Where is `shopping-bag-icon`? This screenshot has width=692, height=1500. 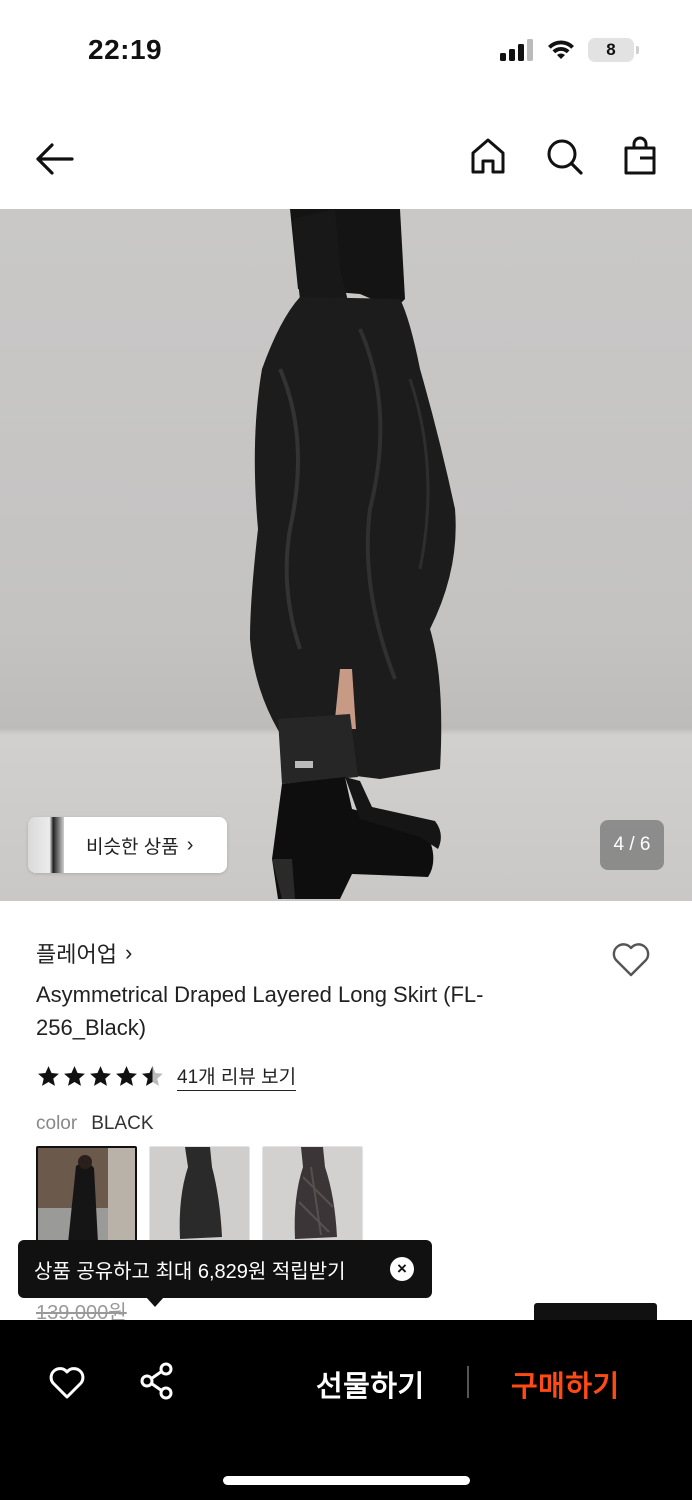
shopping-bag-icon is located at coordinates (640, 156).